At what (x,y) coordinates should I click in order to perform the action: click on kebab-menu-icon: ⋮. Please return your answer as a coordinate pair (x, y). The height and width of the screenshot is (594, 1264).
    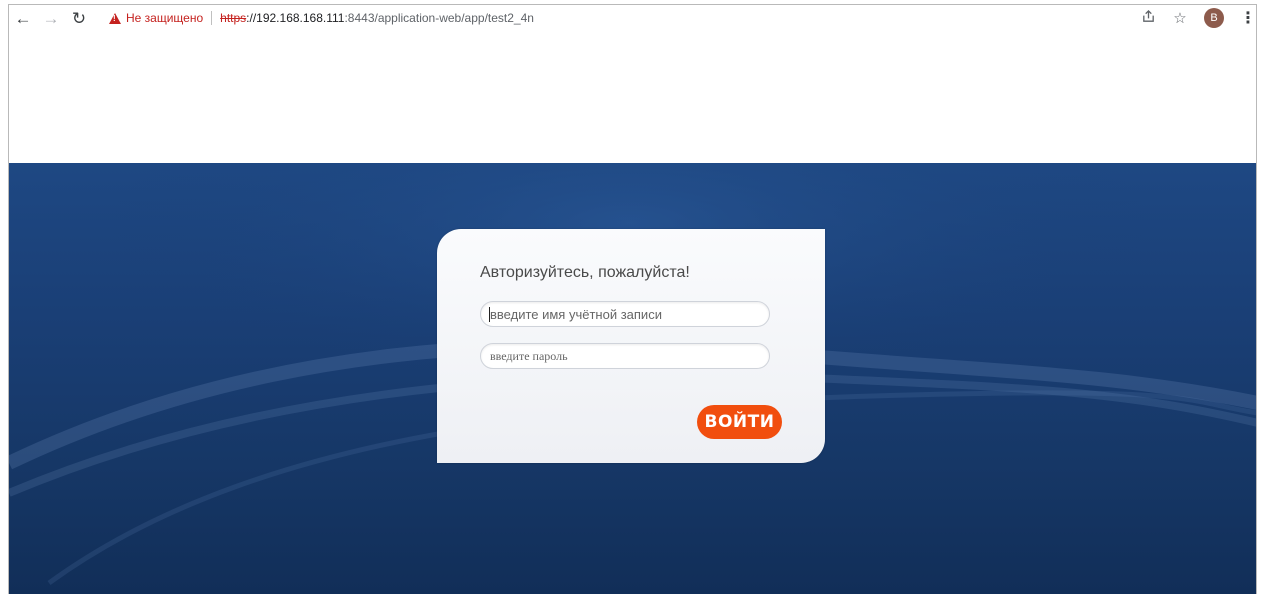
    Looking at the image, I should click on (1248, 18).